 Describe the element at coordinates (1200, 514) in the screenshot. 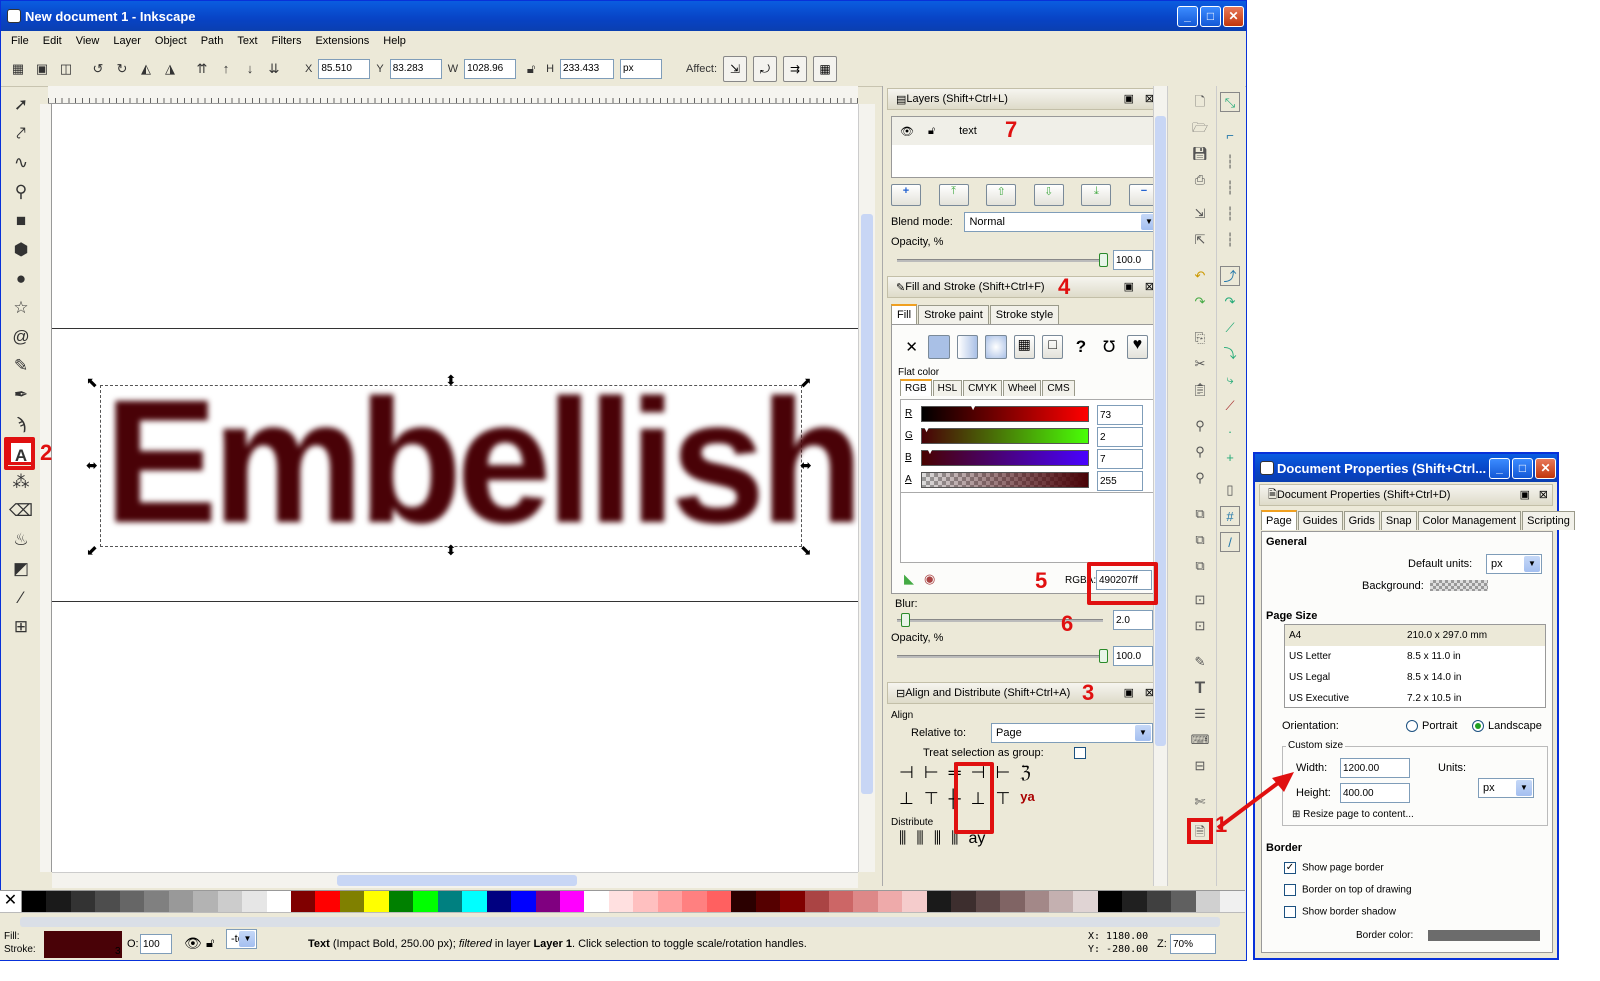

I see `duplicate-icon: ⧉` at that location.